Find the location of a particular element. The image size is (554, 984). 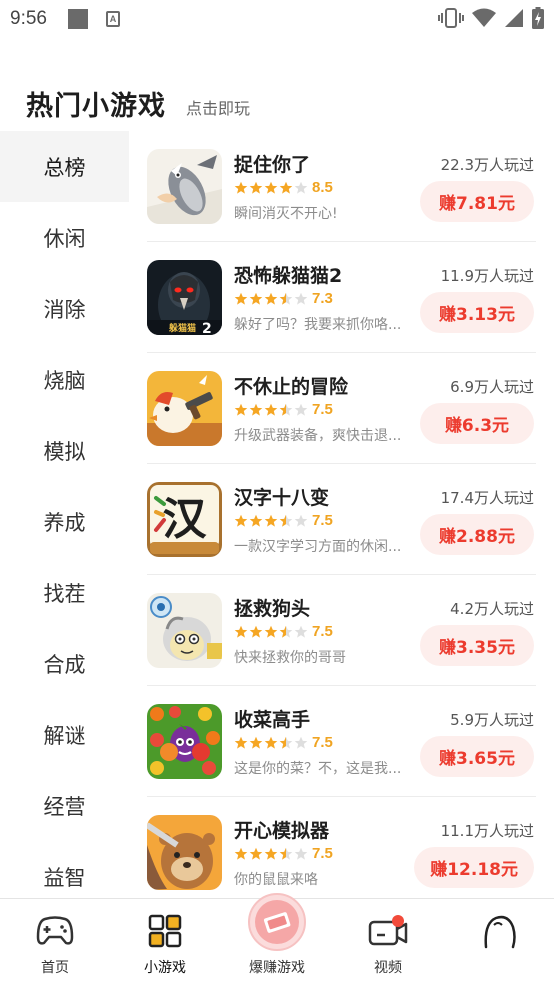

game-description: 瞬间消灭不开心! is located at coordinates (286, 214).